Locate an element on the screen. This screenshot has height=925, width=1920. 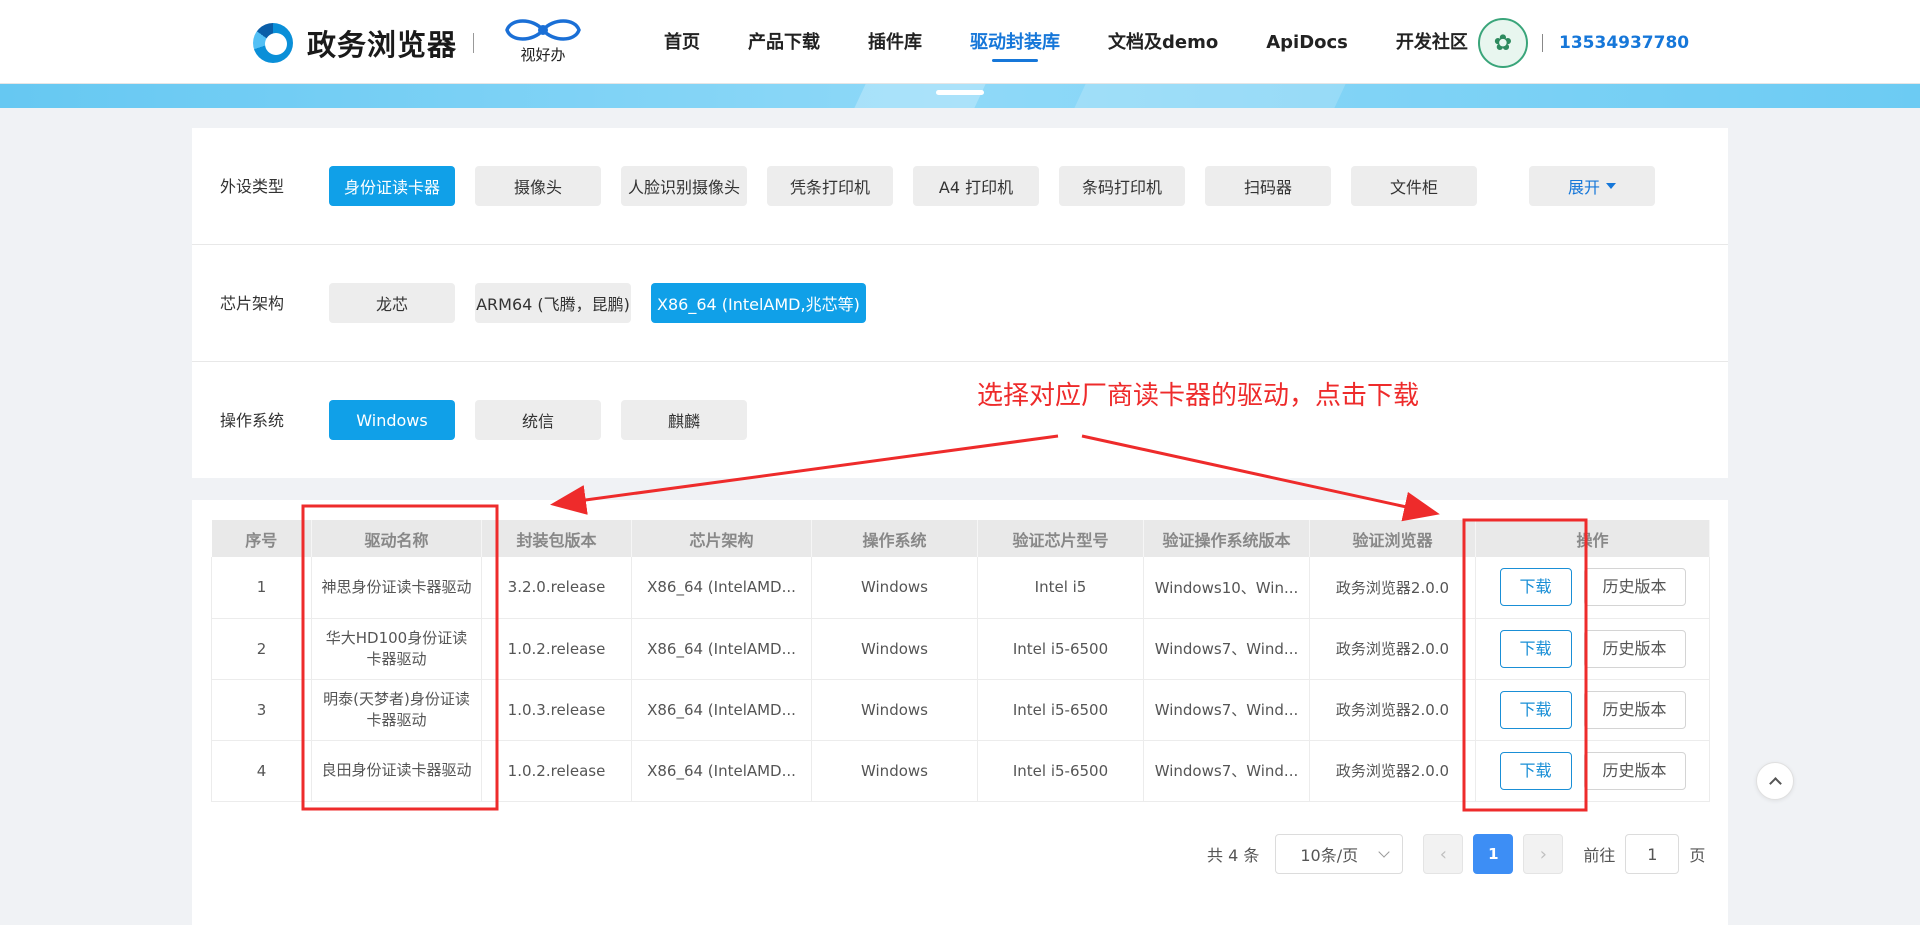
goto-label: 前往 is located at coordinates (1599, 855).